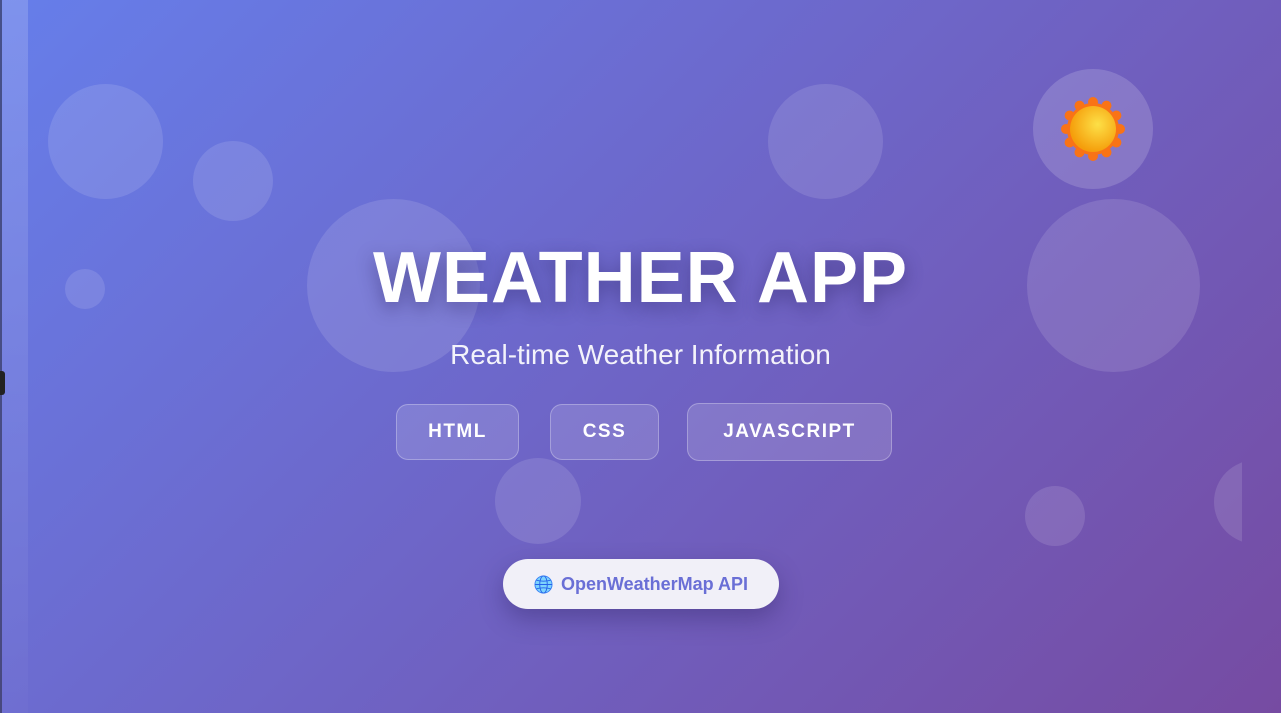 Image resolution: width=1281 pixels, height=713 pixels. I want to click on app-subtitle: Real-time Weather Information, so click(640, 354).